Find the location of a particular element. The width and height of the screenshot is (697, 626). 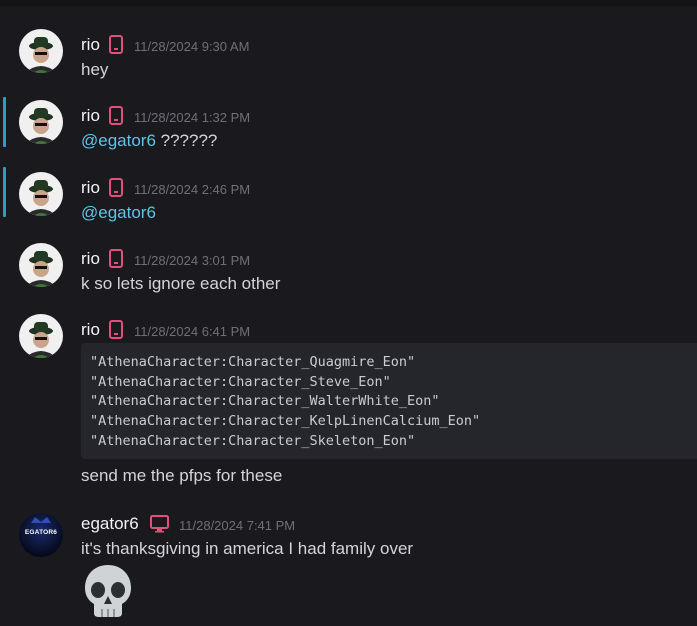

skull-emoji is located at coordinates (108, 591).